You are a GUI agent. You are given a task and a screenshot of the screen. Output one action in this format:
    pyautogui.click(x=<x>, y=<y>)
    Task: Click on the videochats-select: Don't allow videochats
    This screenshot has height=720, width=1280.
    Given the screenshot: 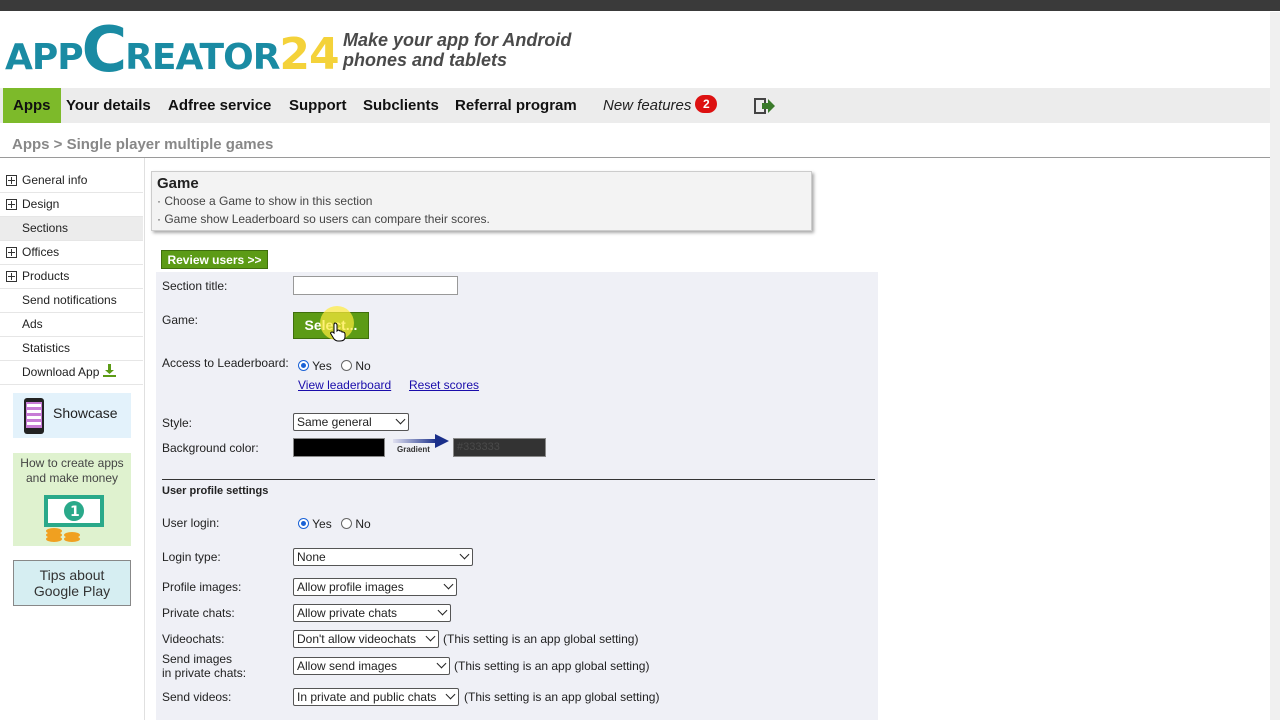 What is the action you would take?
    pyautogui.click(x=366, y=639)
    